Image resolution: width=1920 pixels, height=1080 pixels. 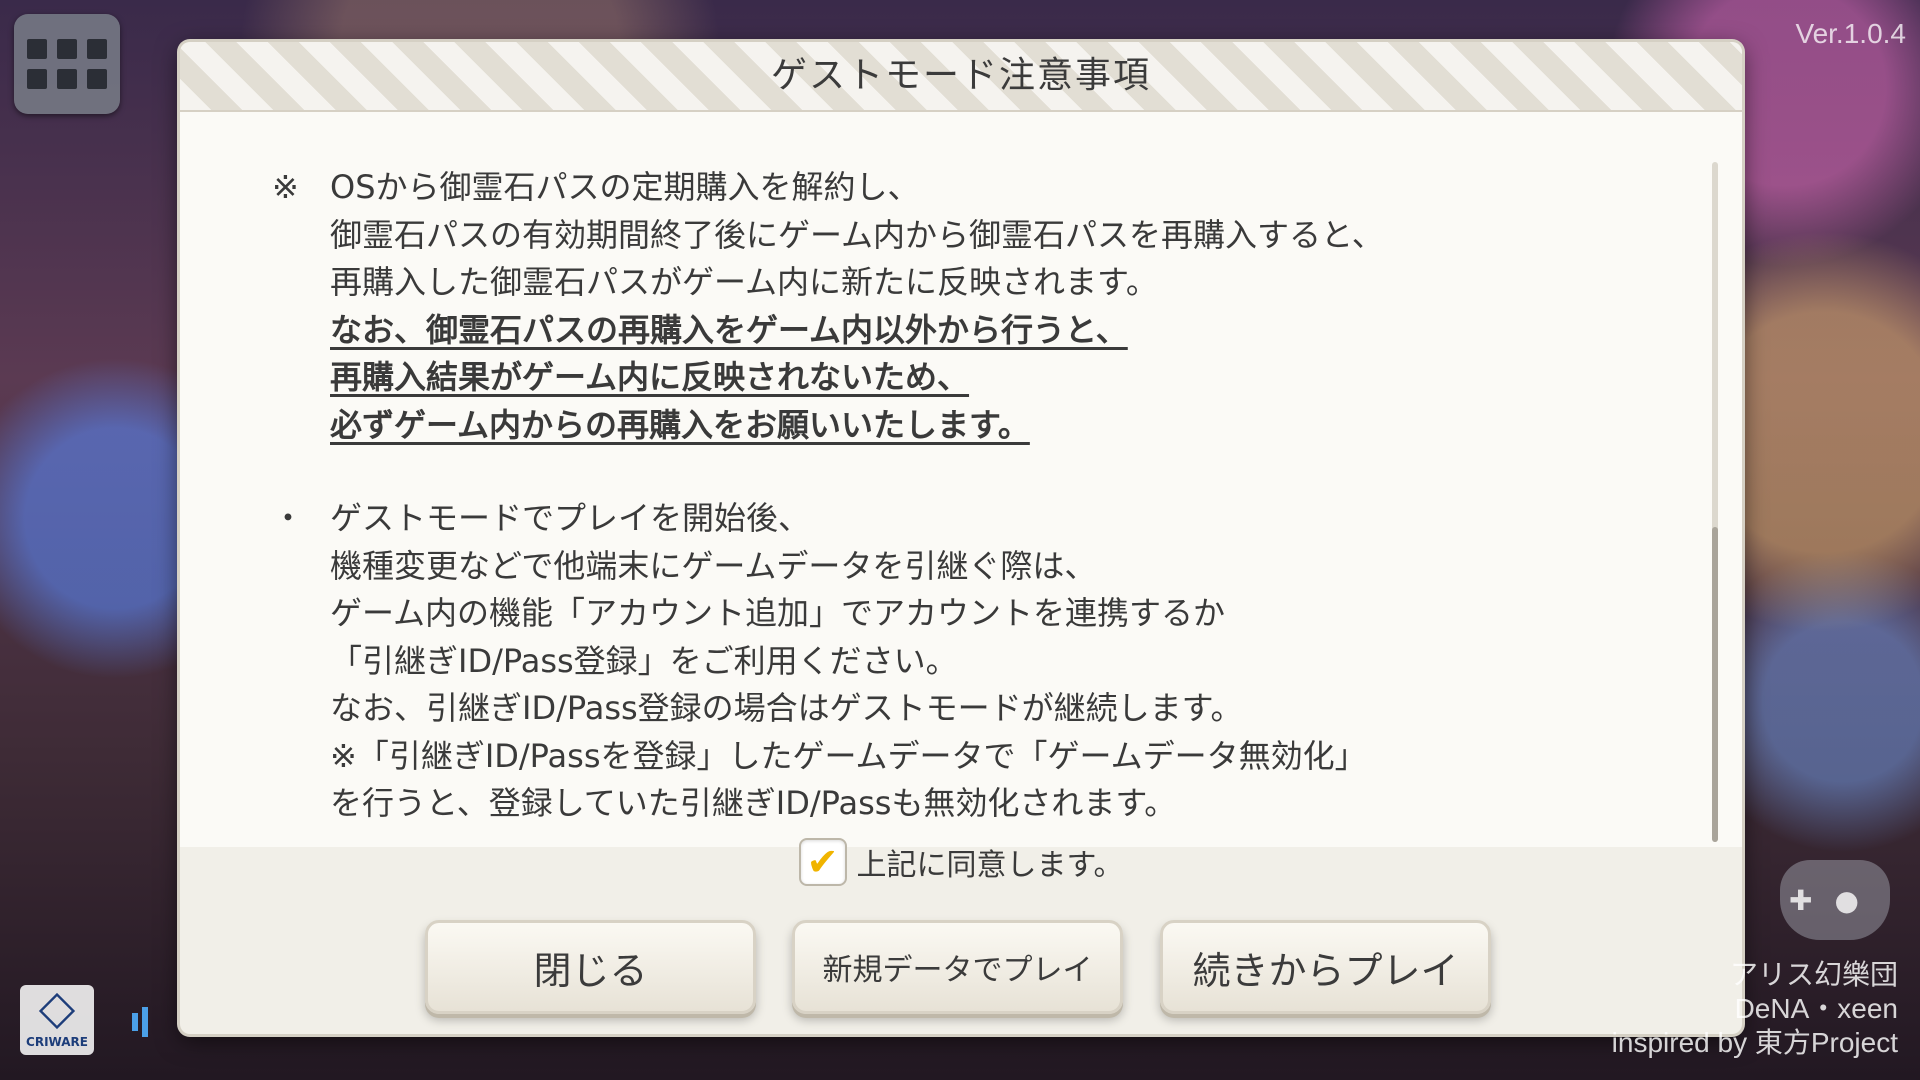 I want to click on dialog-title: ゲストモード注意事項, so click(x=960, y=75).